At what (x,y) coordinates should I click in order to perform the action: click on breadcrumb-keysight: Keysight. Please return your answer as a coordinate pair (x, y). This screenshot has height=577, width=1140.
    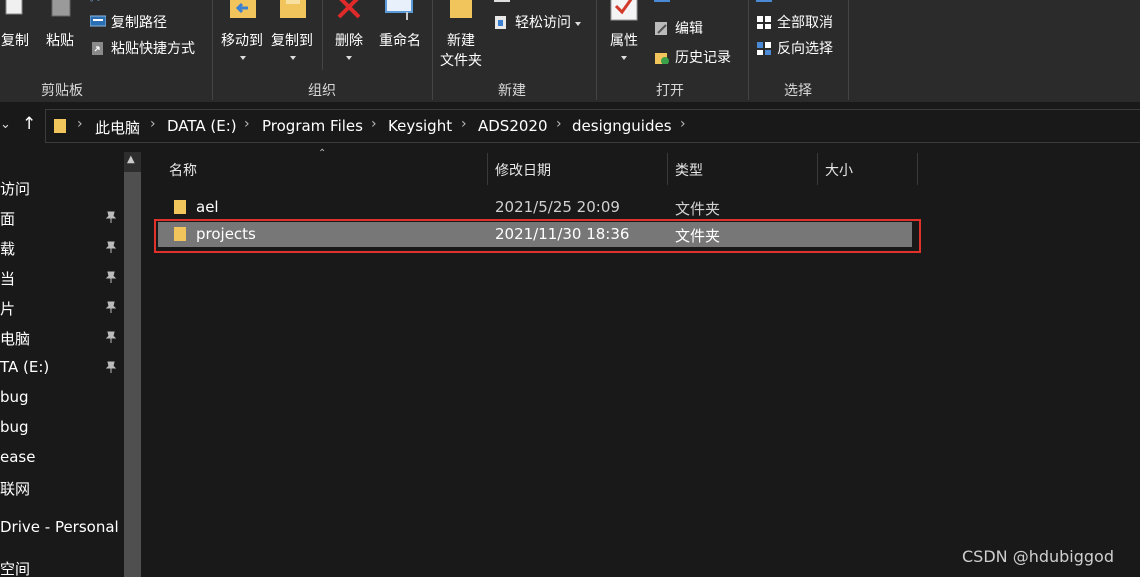
    Looking at the image, I should click on (420, 126).